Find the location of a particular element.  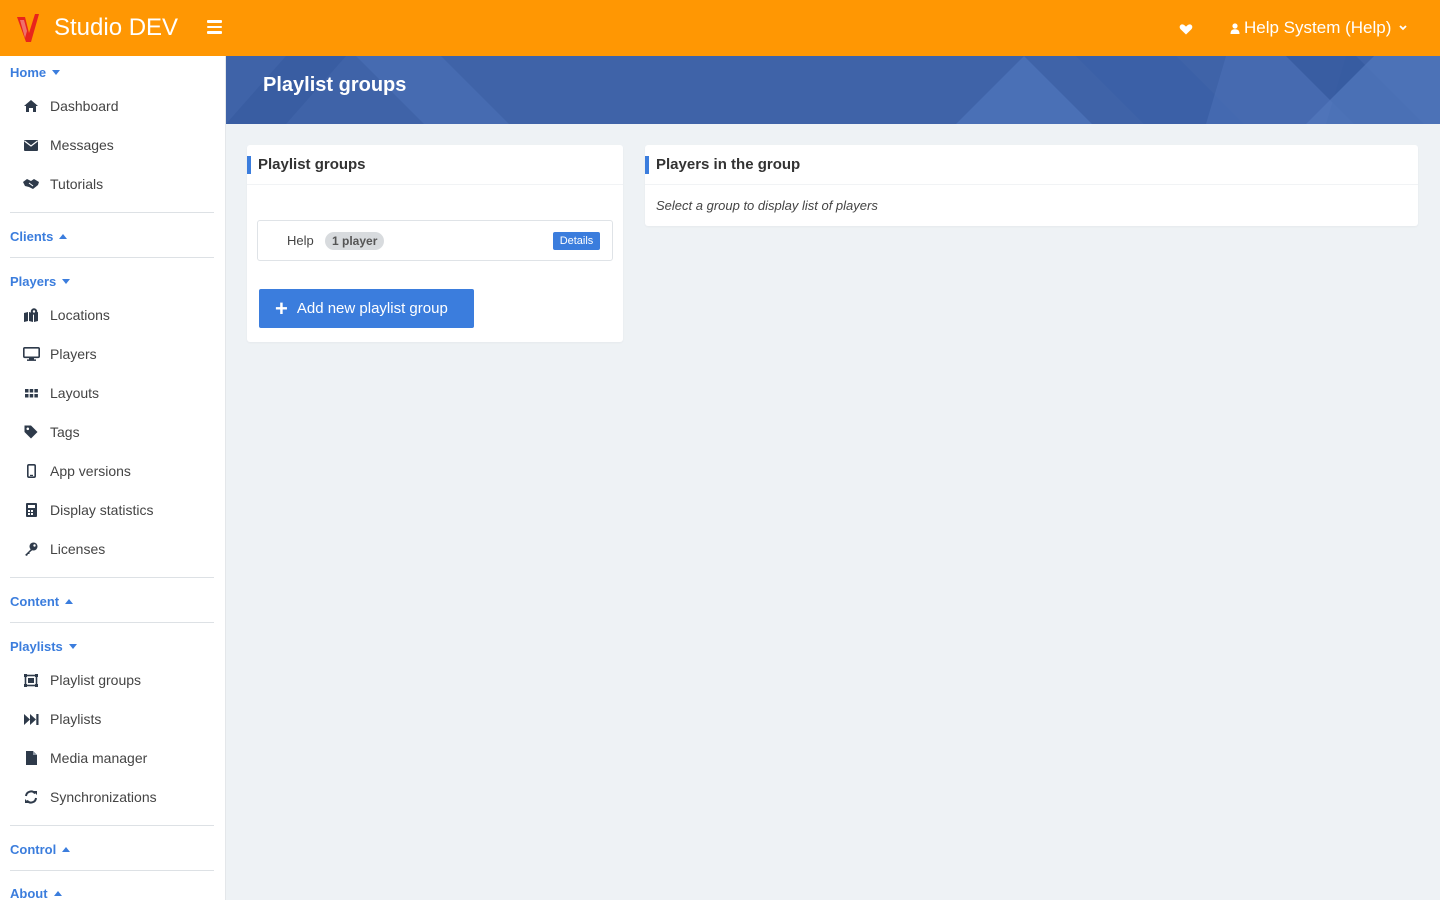

heart-icon is located at coordinates (1186, 29).